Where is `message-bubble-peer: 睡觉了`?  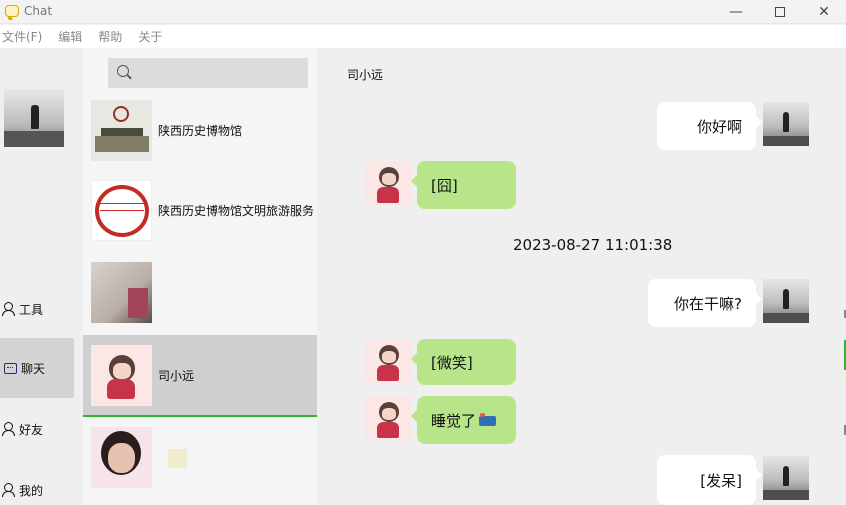
message-bubble-peer: 睡觉了 is located at coordinates (463, 420).